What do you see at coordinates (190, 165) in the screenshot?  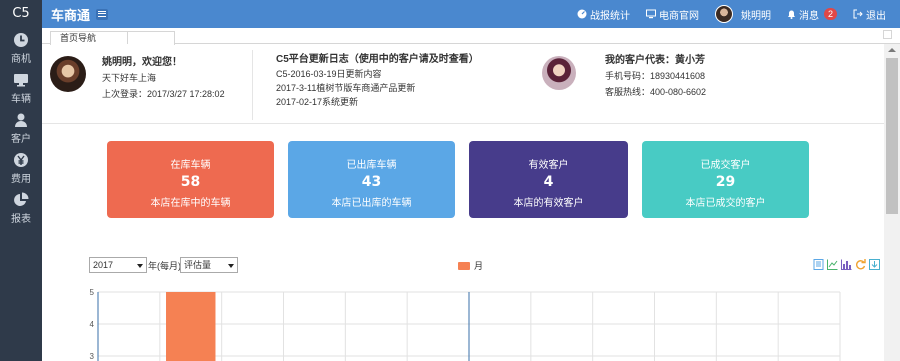 I see `card-title: 在库车辆` at bounding box center [190, 165].